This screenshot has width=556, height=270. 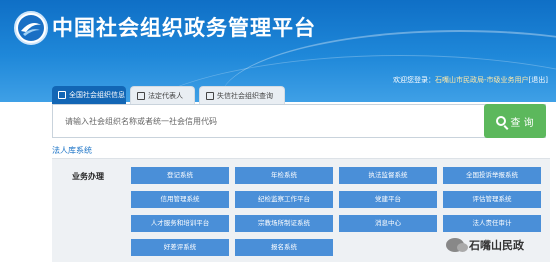 What do you see at coordinates (388, 175) in the screenshot?
I see `system-button-law-enforcement: 执法监督系统` at bounding box center [388, 175].